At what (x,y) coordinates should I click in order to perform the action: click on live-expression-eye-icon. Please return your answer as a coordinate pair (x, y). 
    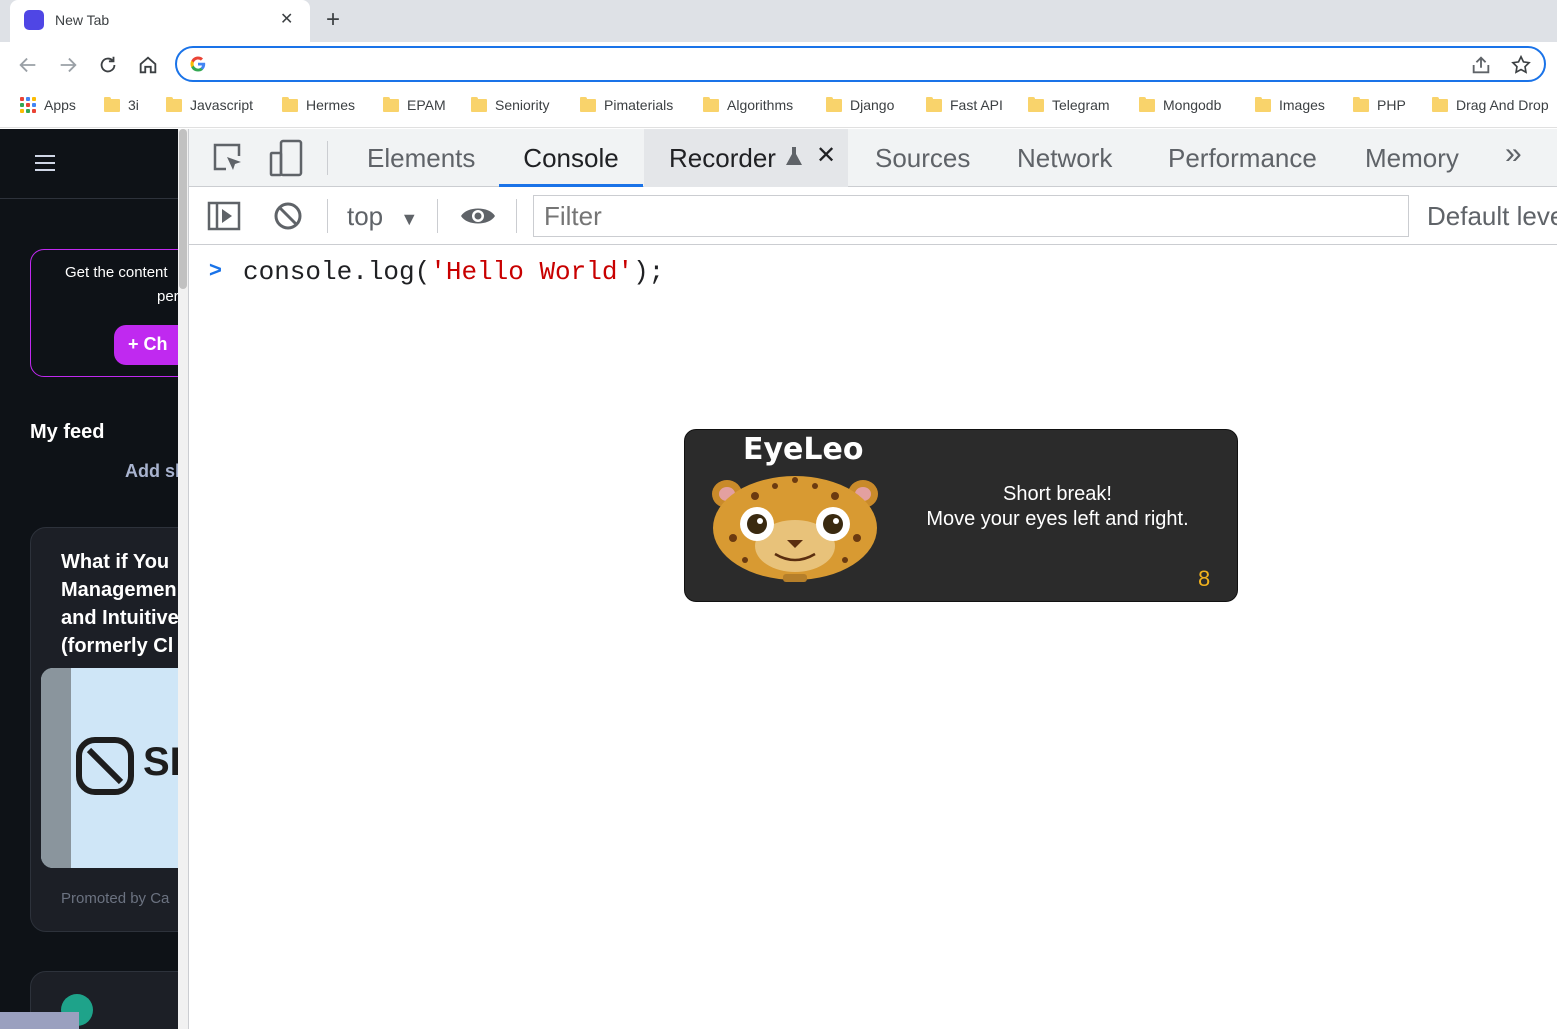
    Looking at the image, I should click on (478, 216).